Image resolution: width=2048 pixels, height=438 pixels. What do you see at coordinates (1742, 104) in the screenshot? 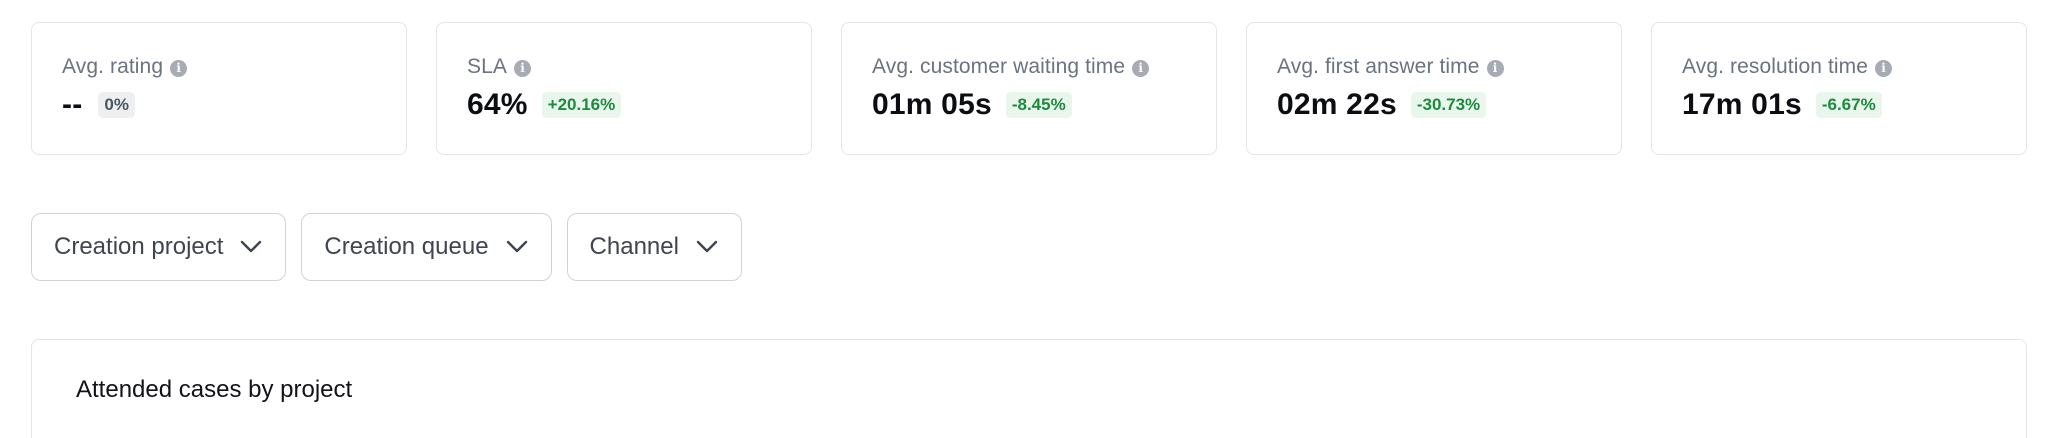
I see `kpi-value: 17m 01s` at bounding box center [1742, 104].